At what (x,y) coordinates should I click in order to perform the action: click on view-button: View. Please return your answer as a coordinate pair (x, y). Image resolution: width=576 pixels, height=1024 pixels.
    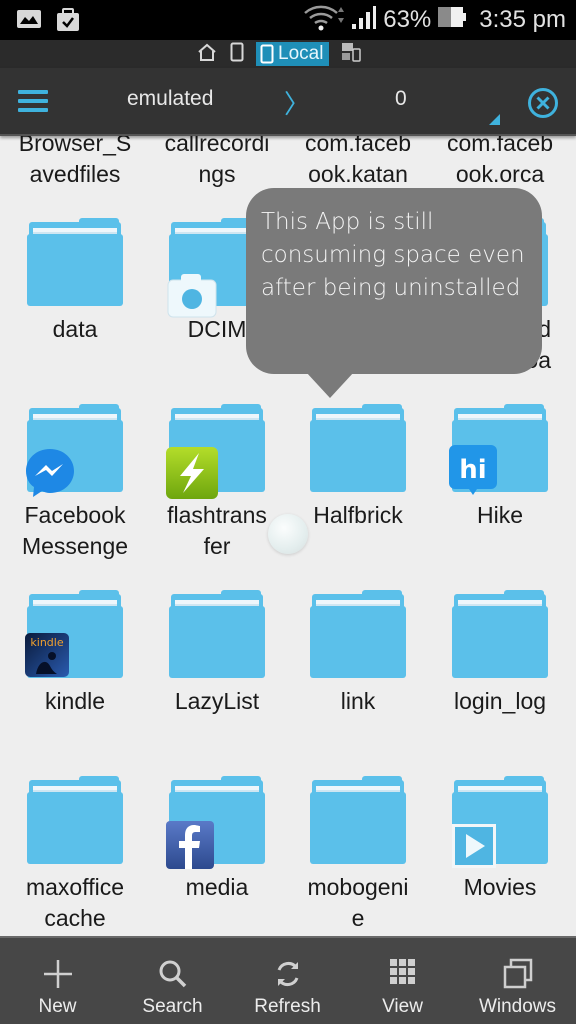
    Looking at the image, I should click on (402, 981).